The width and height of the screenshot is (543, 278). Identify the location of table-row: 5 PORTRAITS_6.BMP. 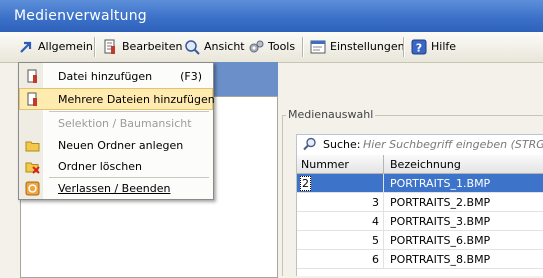
(420, 240).